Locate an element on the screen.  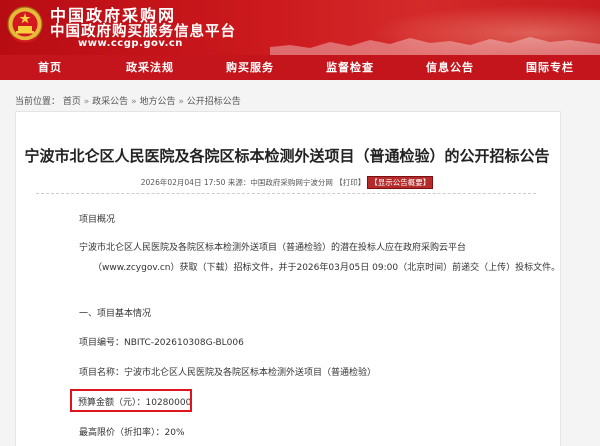
site-url: www.ccgp.gov.cn is located at coordinates (130, 43).